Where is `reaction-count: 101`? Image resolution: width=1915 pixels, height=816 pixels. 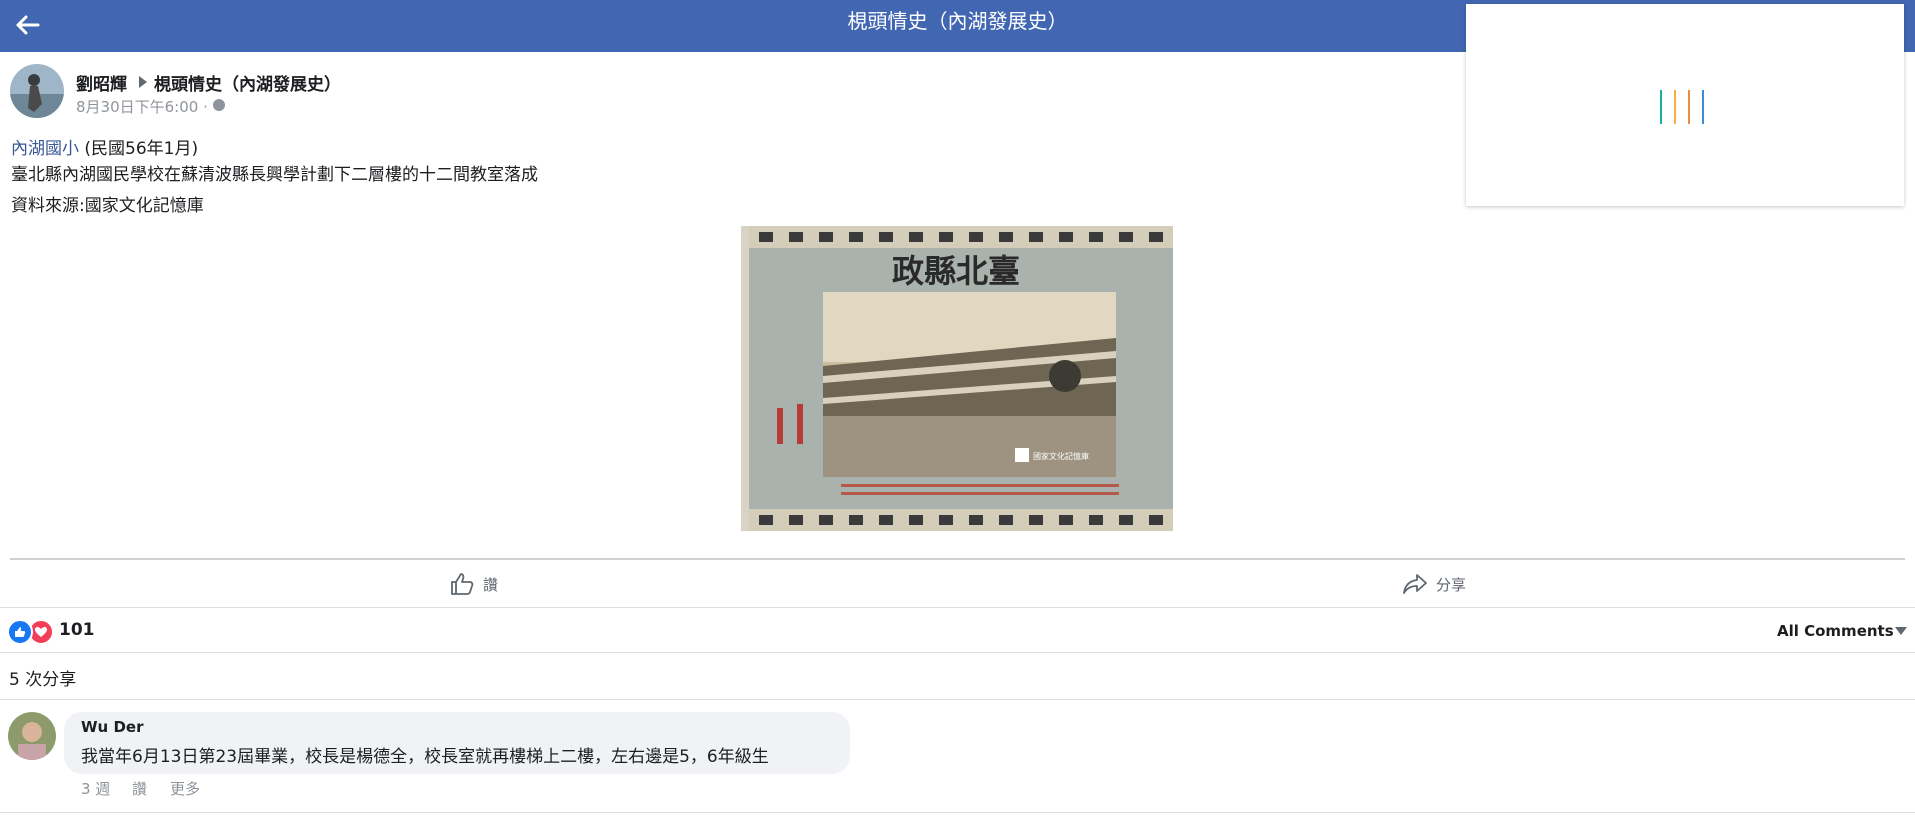
reaction-count: 101 is located at coordinates (77, 630).